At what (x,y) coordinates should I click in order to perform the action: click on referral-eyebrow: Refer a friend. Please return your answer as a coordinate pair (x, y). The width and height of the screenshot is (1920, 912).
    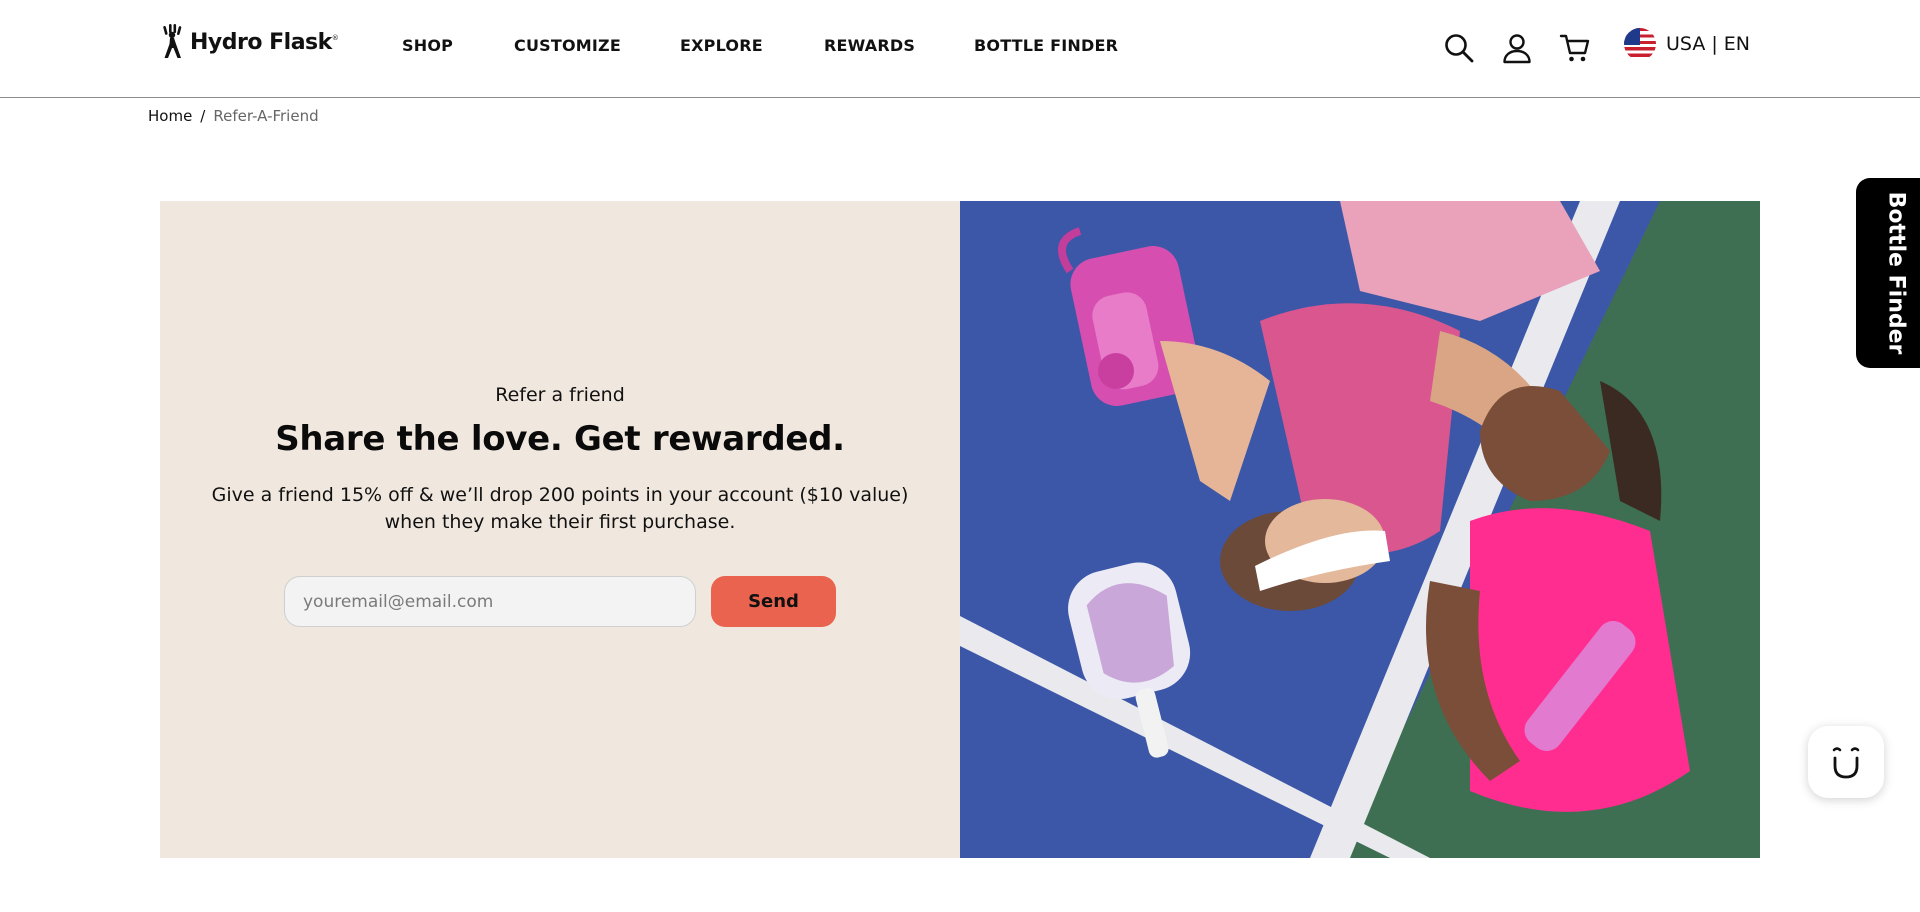
    Looking at the image, I should click on (560, 395).